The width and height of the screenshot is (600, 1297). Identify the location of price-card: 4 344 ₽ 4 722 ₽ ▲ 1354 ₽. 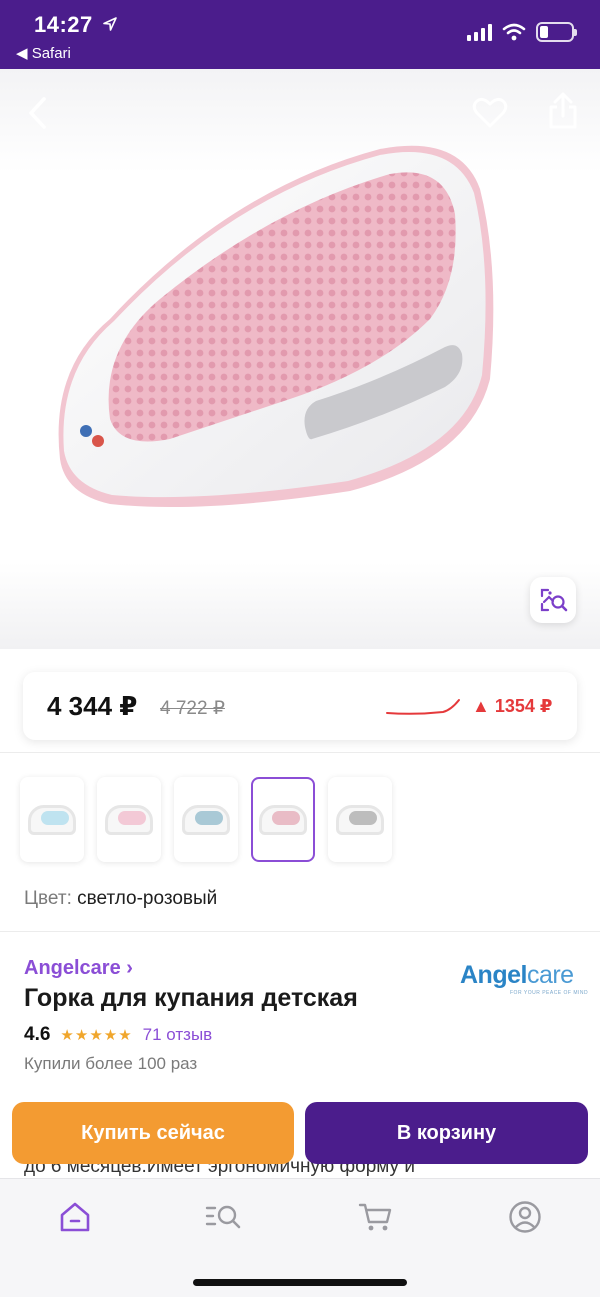
(300, 706).